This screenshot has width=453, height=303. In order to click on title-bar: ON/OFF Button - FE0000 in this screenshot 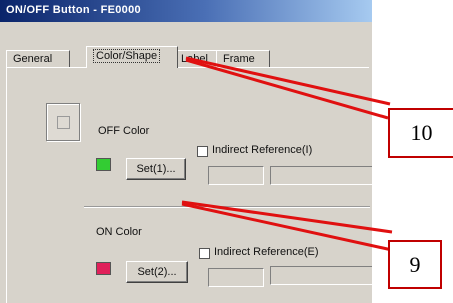, I will do `click(186, 11)`.